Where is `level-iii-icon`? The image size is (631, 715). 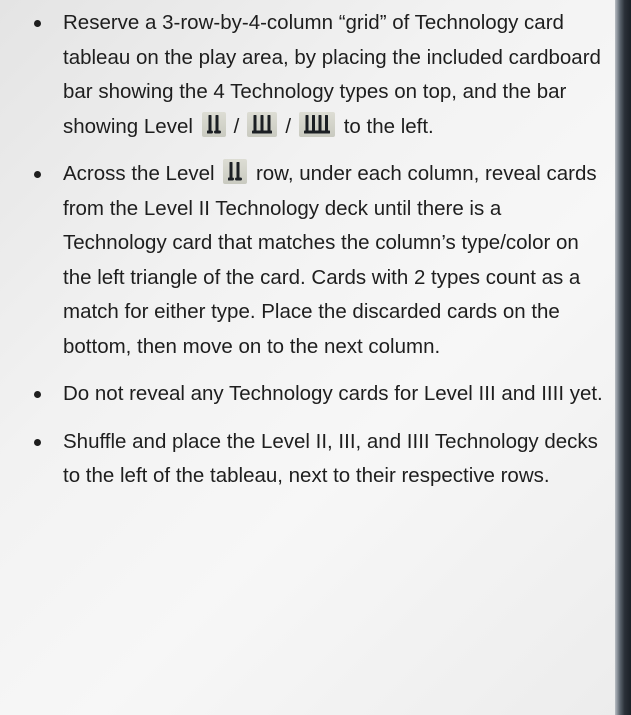
level-iii-icon is located at coordinates (262, 124).